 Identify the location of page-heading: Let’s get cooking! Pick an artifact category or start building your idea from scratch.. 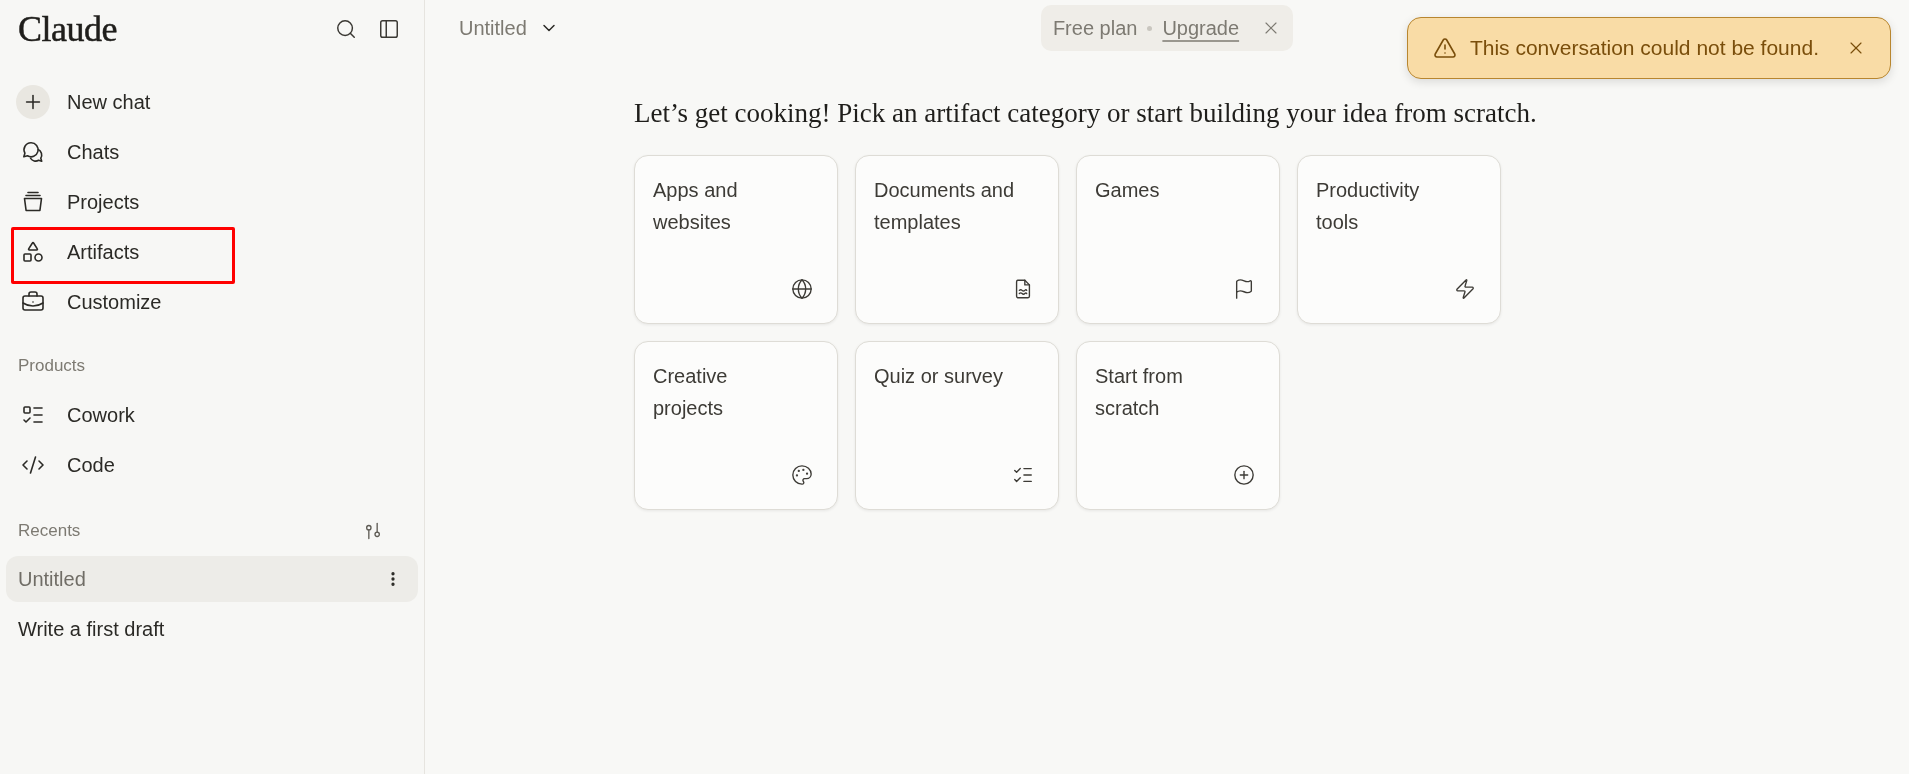
(1085, 113).